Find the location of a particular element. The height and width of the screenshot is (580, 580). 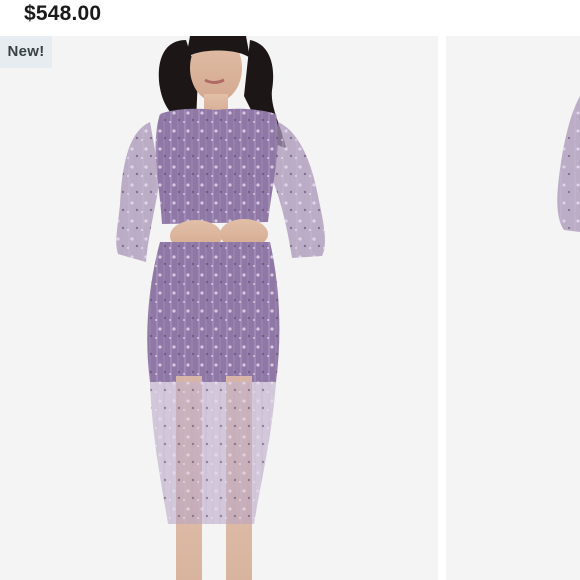

product-price: $548.00 is located at coordinates (63, 13).